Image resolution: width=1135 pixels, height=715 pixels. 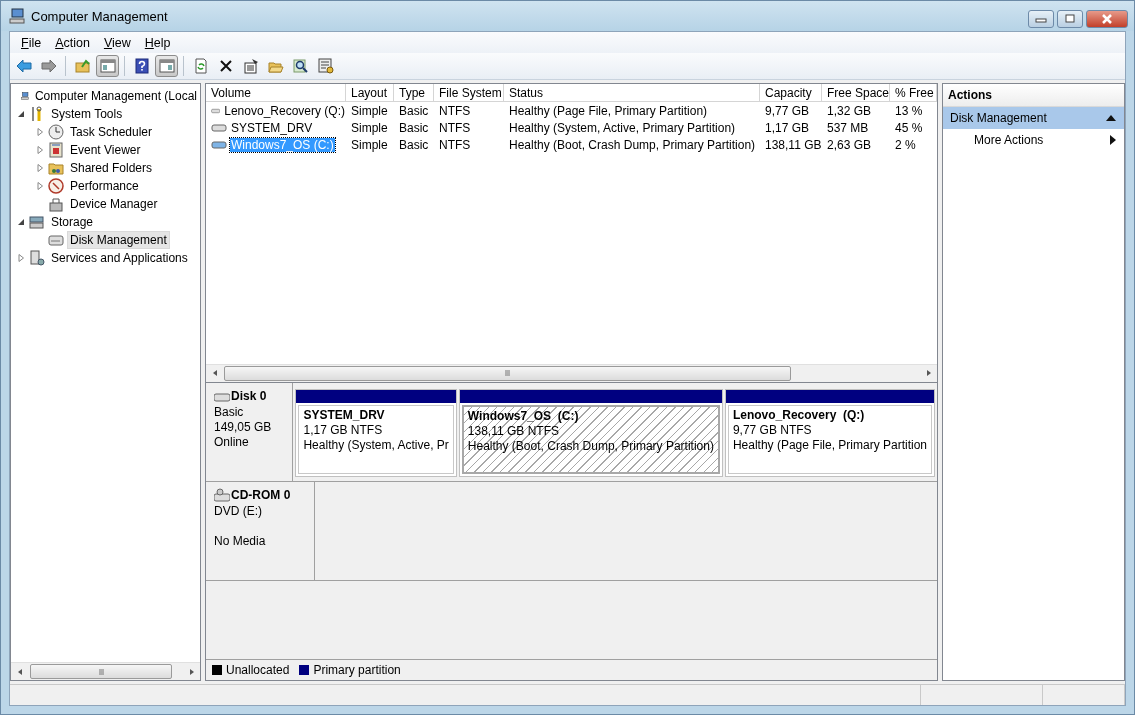 I want to click on disk-name: Disk 0, so click(x=249, y=396).